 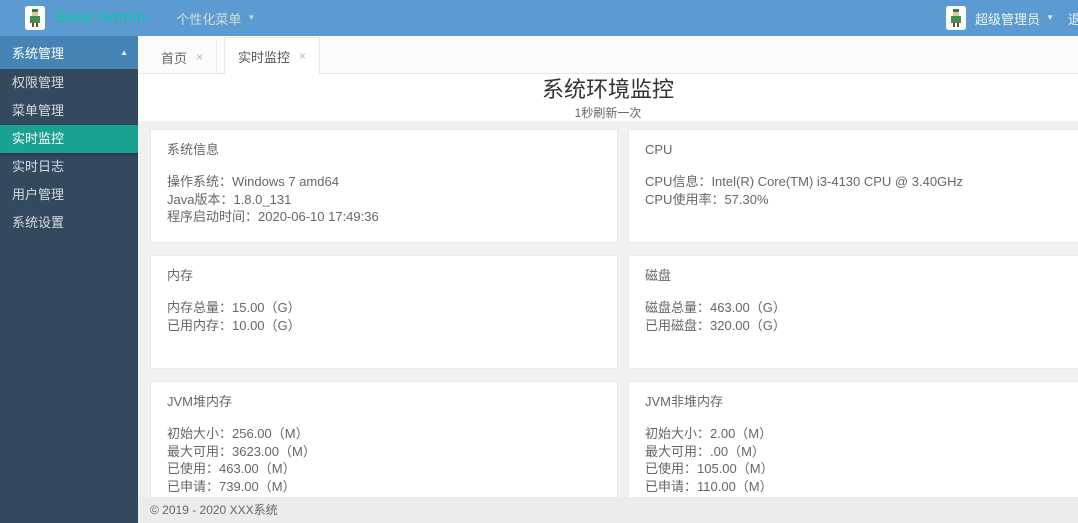 I want to click on sidebar-item-menu-management: 菜单管理, so click(x=69, y=111).